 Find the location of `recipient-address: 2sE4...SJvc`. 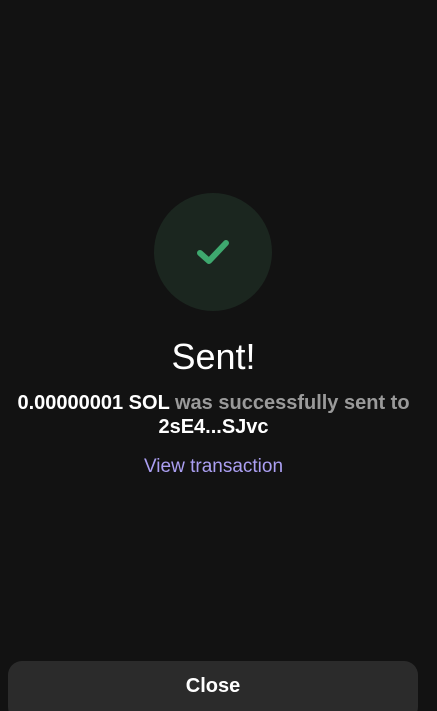

recipient-address: 2sE4...SJvc is located at coordinates (213, 427).